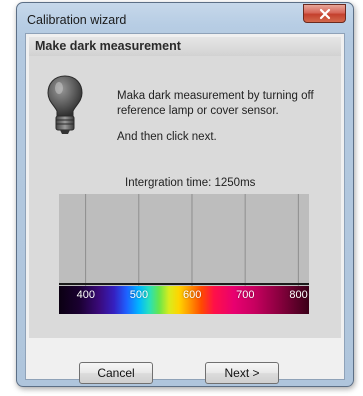 The width and height of the screenshot is (363, 396). Describe the element at coordinates (185, 18) in the screenshot. I see `title-bar: Calibration wizard` at that location.